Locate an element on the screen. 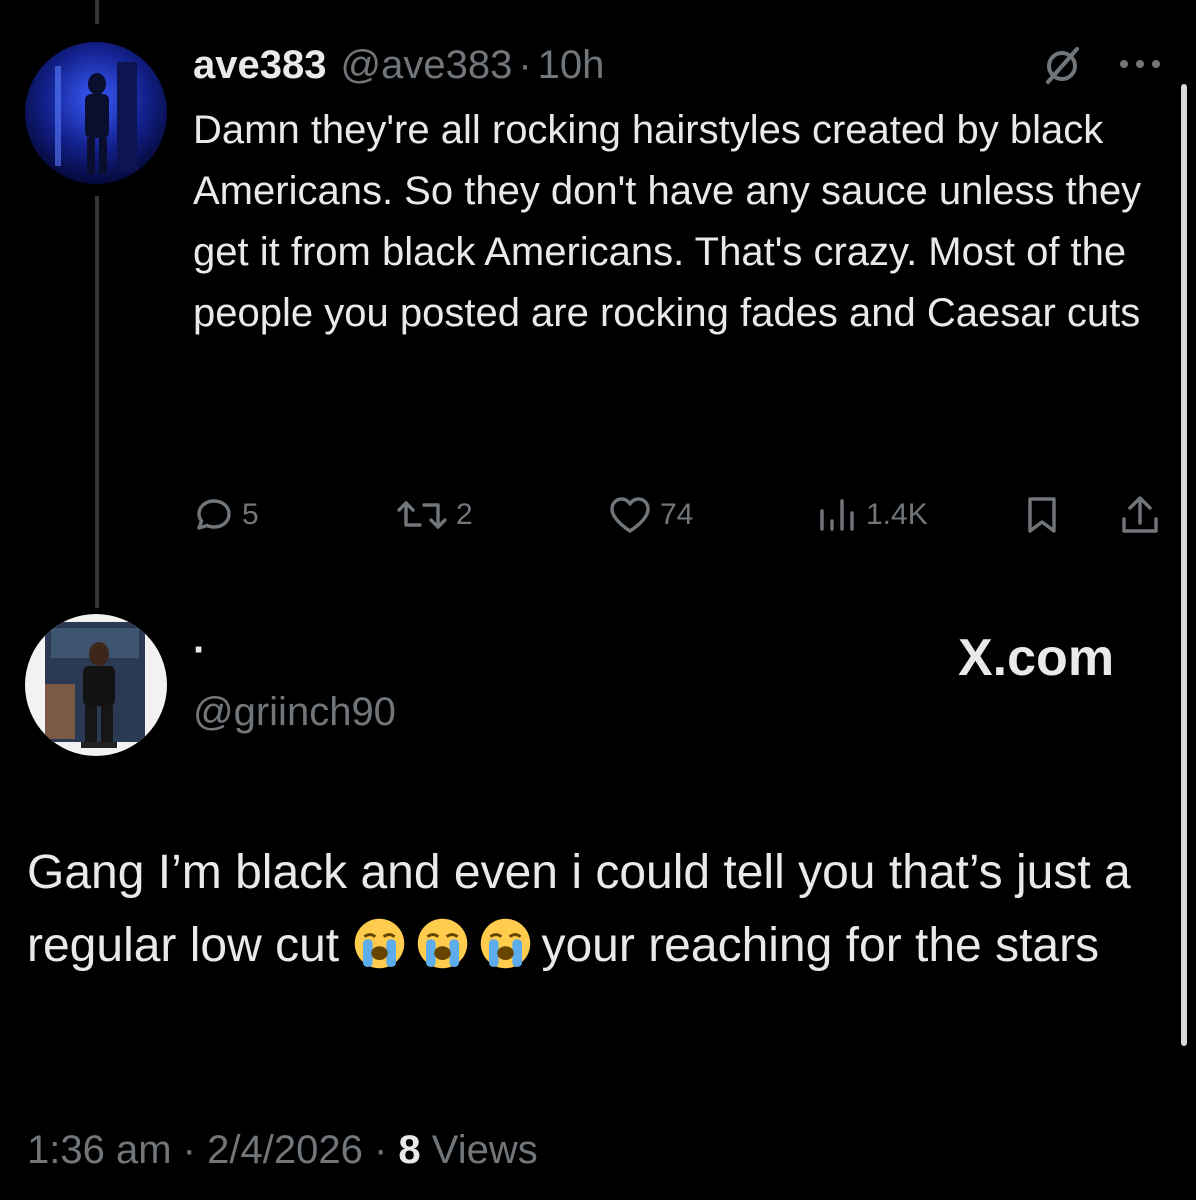  tweet-header: ave383 @ave383 · 10h is located at coordinates (398, 65).